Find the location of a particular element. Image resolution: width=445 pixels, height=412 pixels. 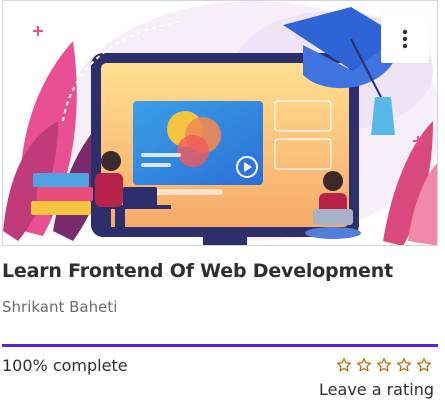

course-options-button is located at coordinates (405, 39).